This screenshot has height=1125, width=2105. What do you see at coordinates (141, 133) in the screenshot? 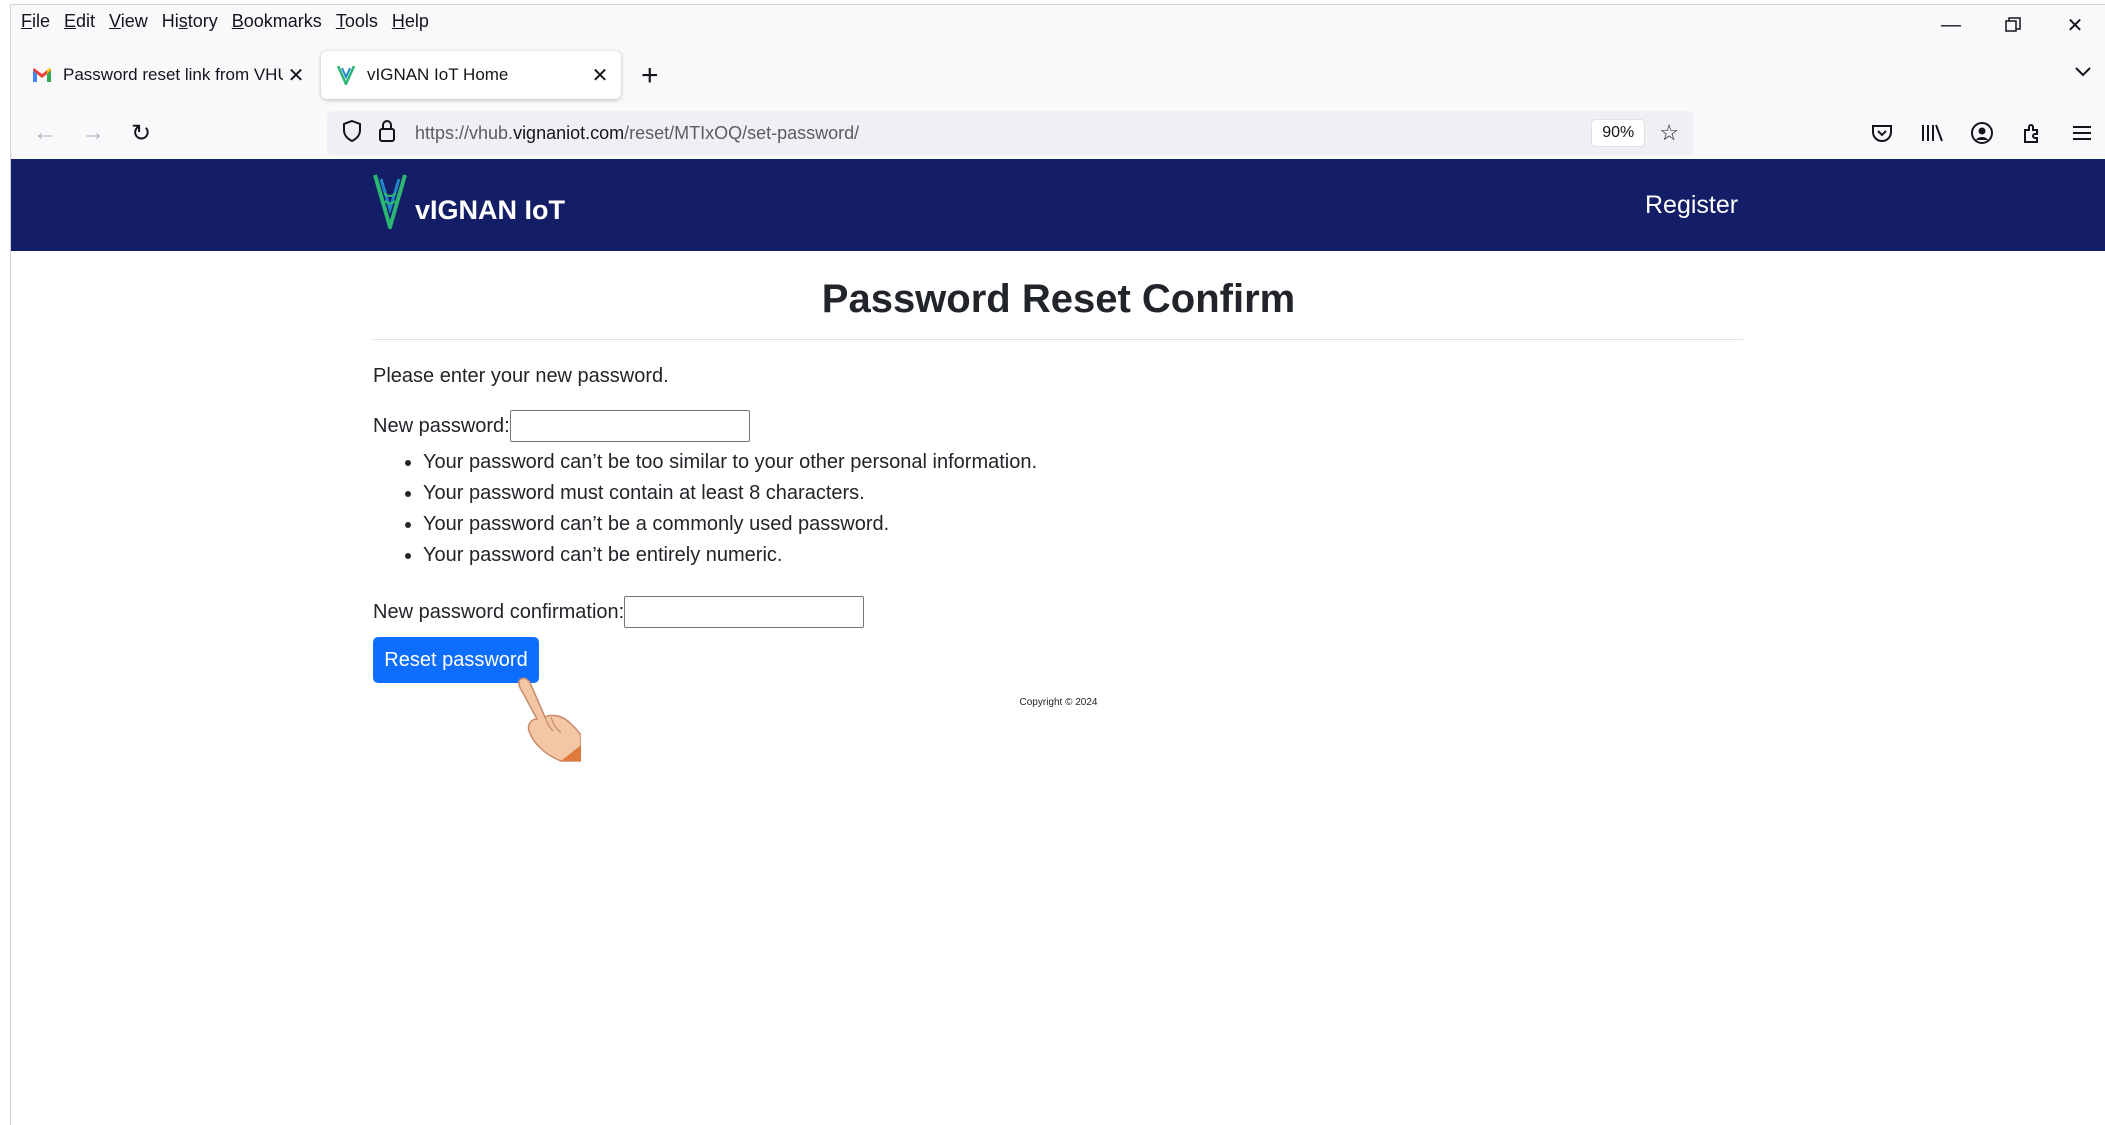
I see `reload-icon: ↻` at bounding box center [141, 133].